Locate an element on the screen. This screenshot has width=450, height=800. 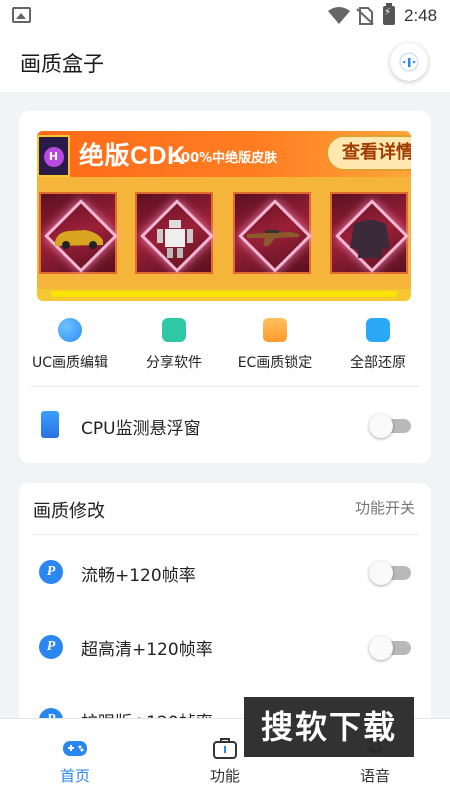
skin-item-robot is located at coordinates (174, 233).